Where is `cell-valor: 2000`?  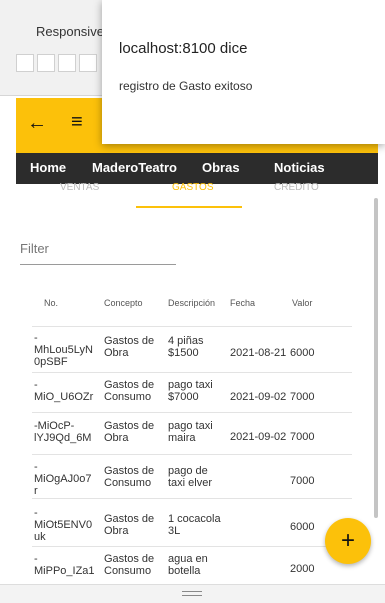 cell-valor: 2000 is located at coordinates (302, 569).